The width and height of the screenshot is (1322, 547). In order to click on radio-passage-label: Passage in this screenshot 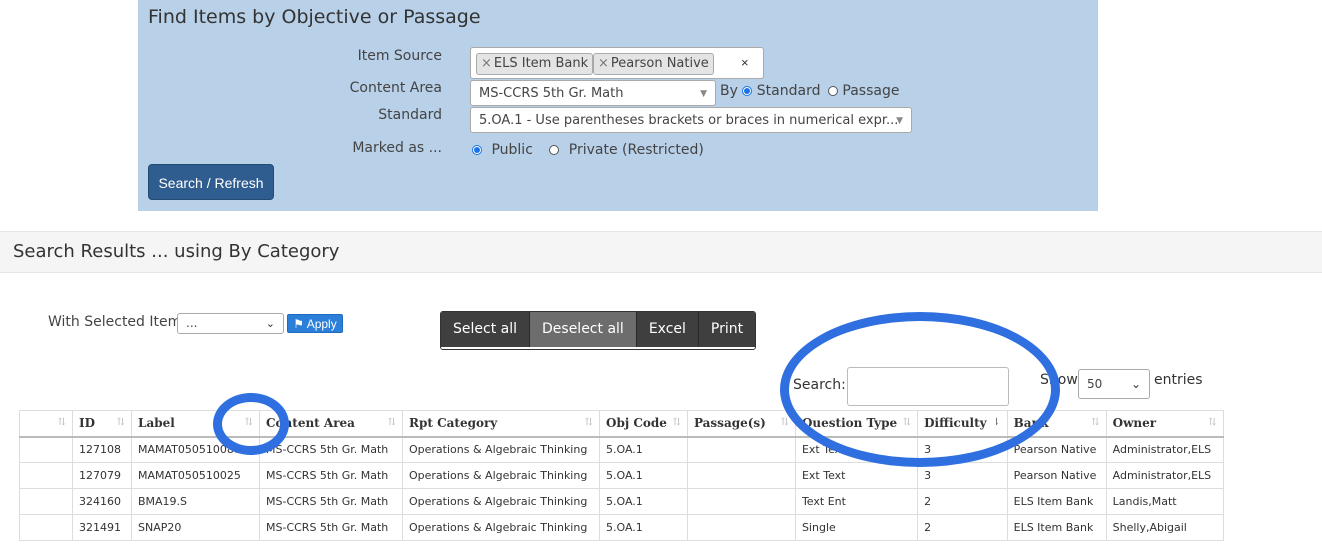, I will do `click(870, 91)`.